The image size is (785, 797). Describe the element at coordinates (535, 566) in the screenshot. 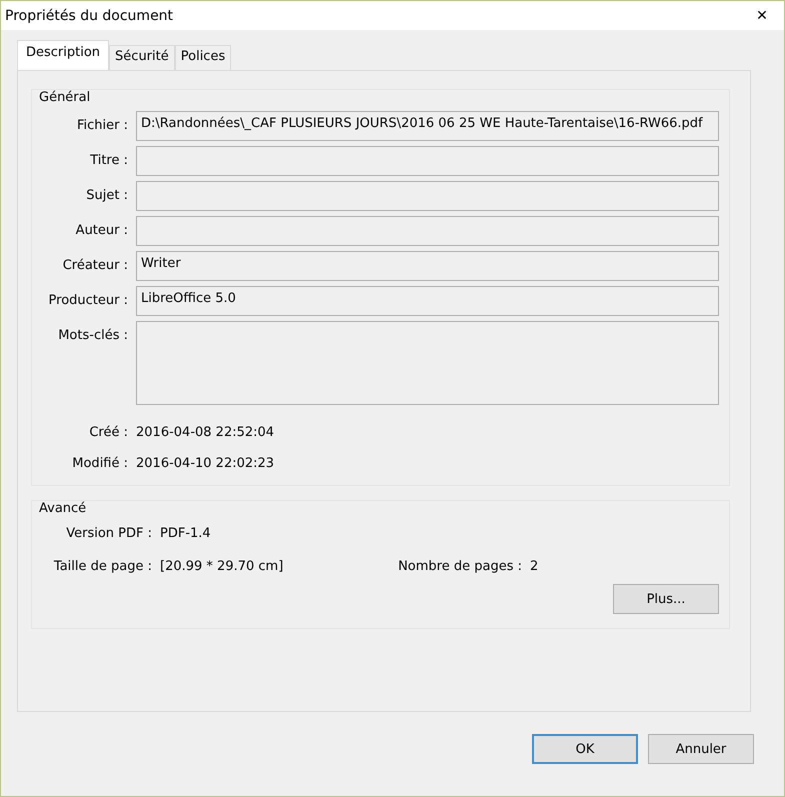

I see `page-count-value: 2` at that location.